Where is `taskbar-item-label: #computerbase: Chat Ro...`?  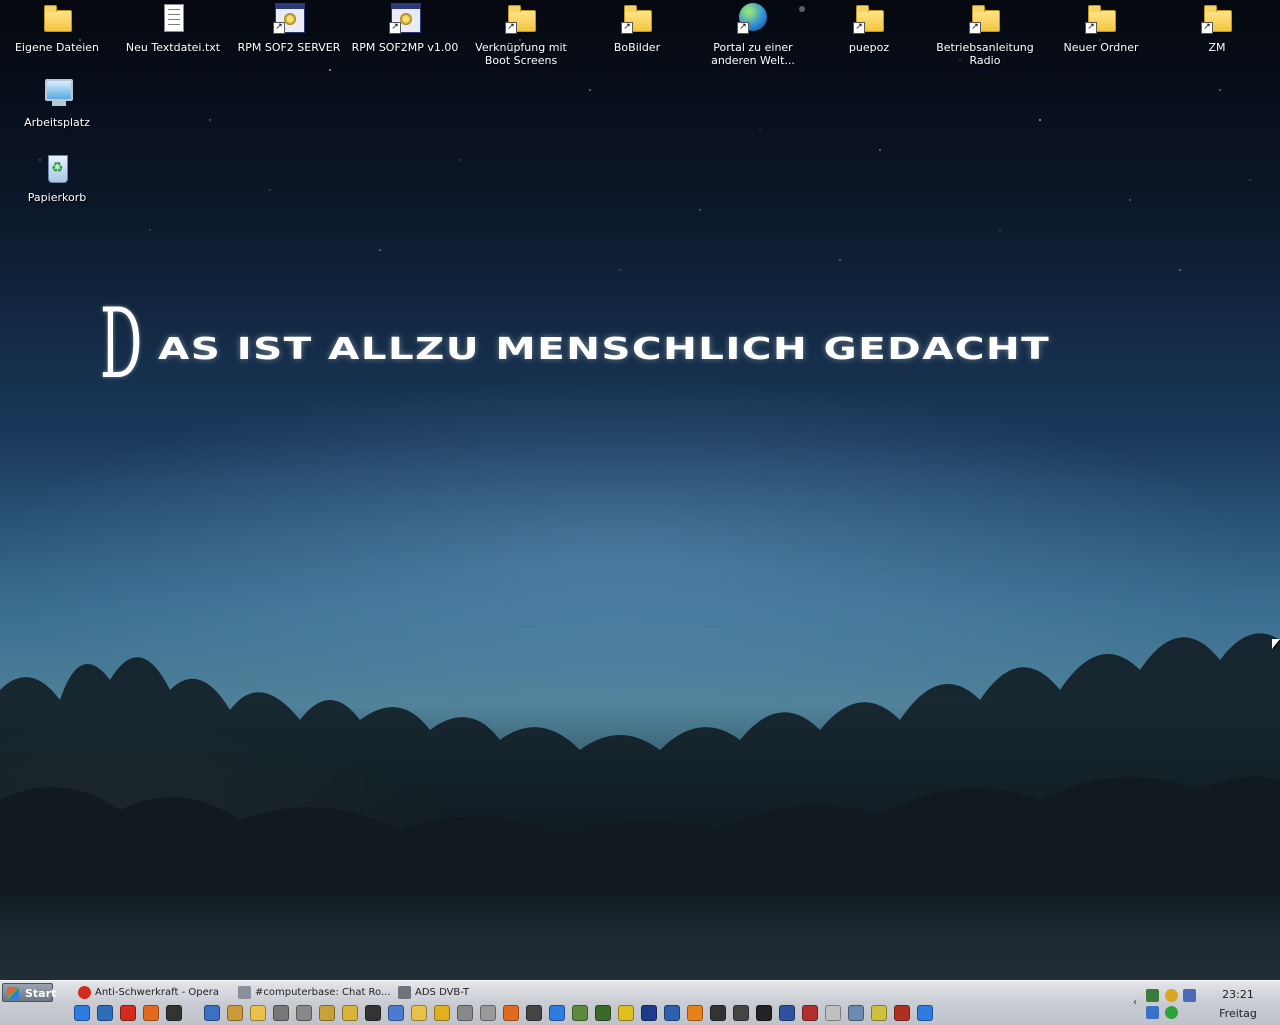 taskbar-item-label: #computerbase: Chat Ro... is located at coordinates (322, 992).